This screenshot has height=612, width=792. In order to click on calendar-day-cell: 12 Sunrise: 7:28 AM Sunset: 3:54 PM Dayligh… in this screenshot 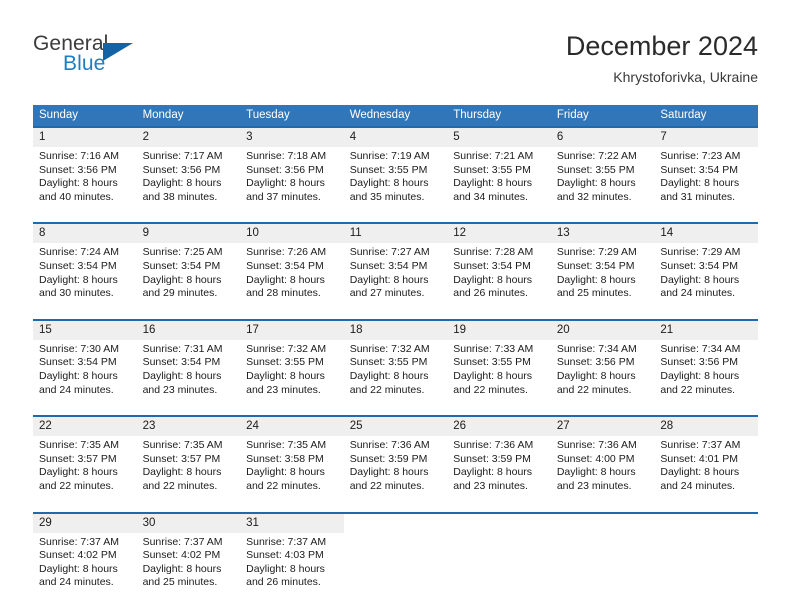, I will do `click(499, 263)`.